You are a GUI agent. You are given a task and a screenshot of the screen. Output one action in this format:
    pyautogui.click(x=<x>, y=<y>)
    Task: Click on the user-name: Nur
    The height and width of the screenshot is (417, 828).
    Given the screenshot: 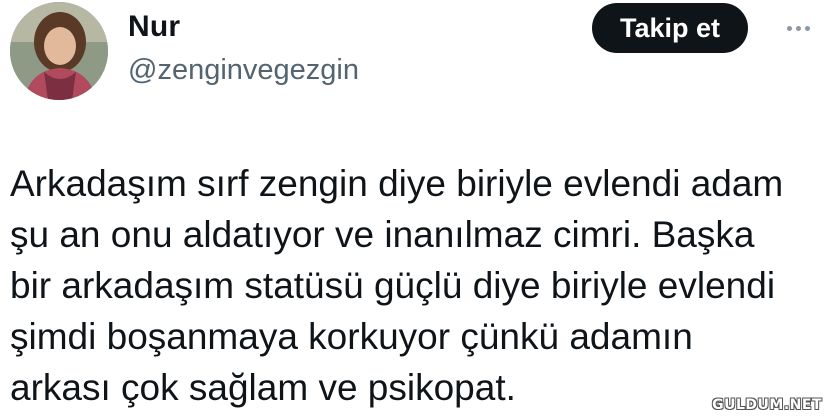 What is the action you would take?
    pyautogui.click(x=154, y=27)
    